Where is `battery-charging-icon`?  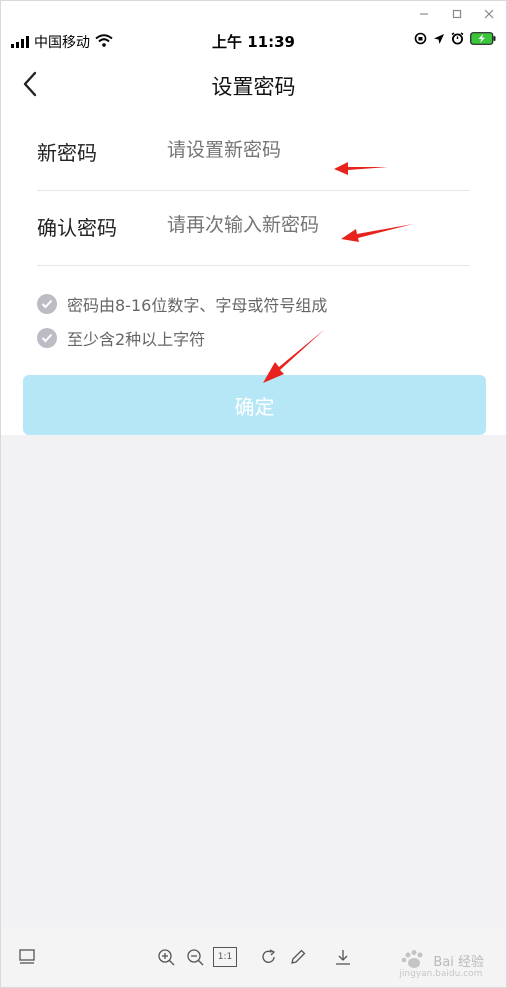 battery-charging-icon is located at coordinates (483, 40).